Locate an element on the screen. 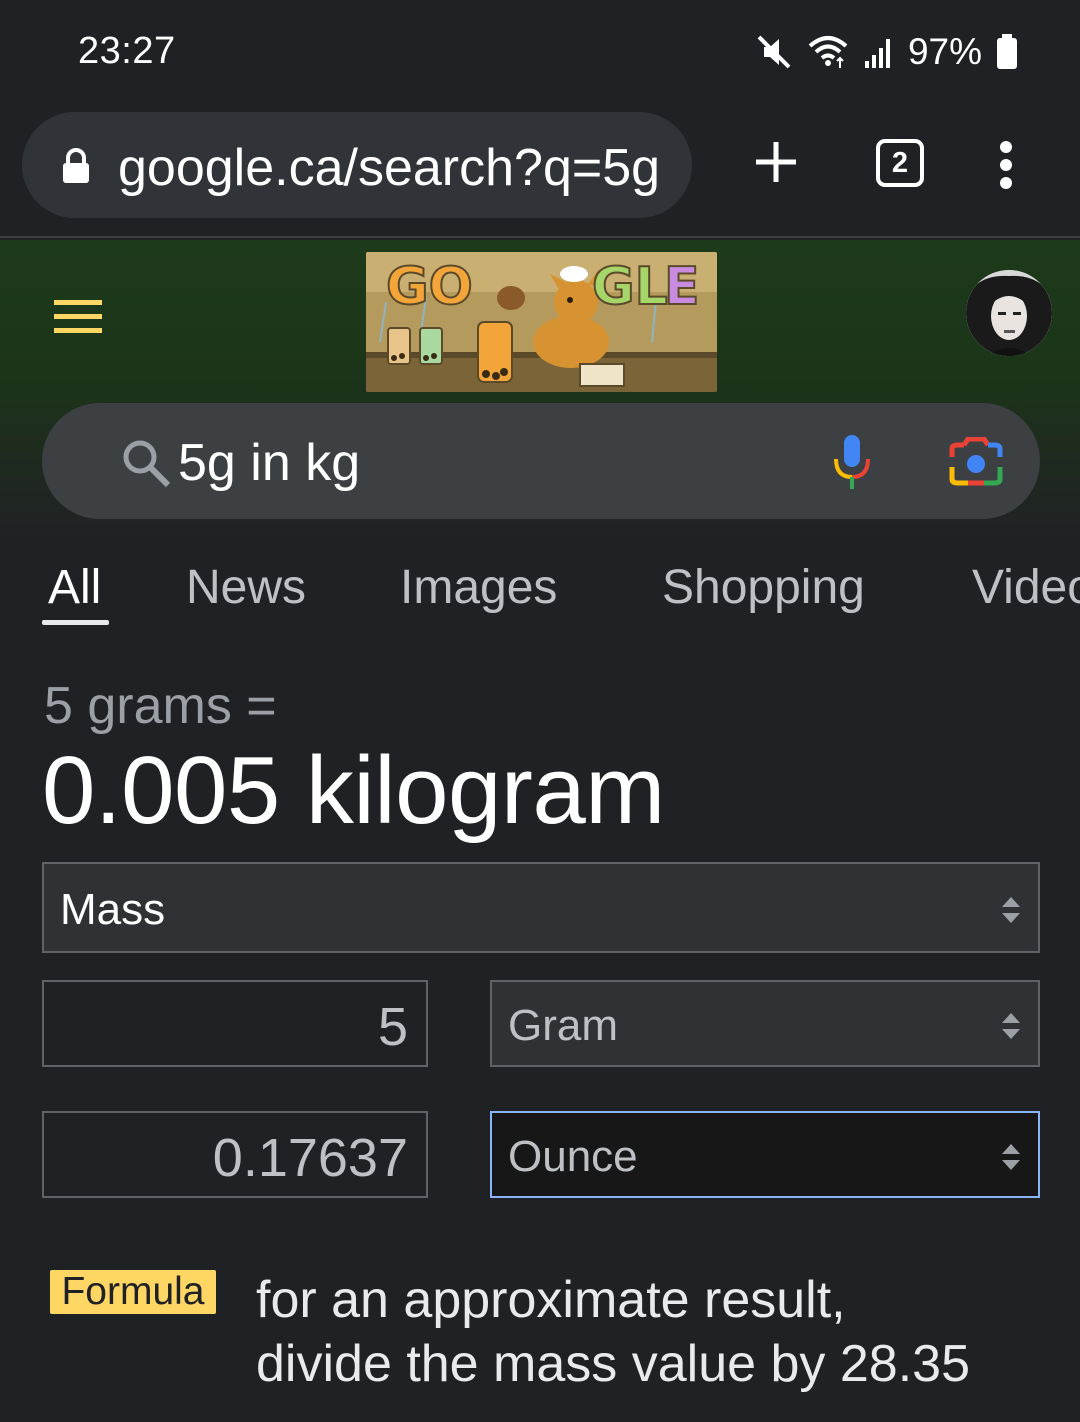  from-unit-select: Gram is located at coordinates (765, 1023).